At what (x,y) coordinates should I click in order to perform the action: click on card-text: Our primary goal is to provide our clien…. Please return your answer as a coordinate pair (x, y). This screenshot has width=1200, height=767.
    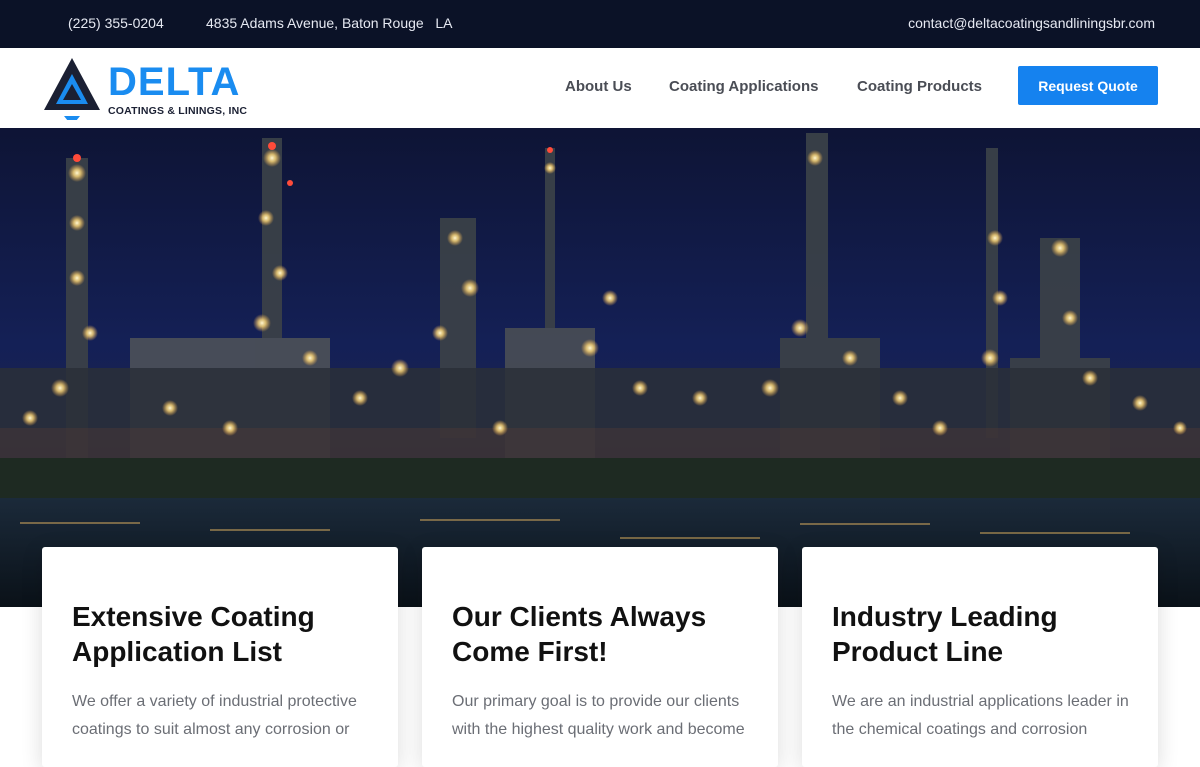
    Looking at the image, I should click on (598, 715).